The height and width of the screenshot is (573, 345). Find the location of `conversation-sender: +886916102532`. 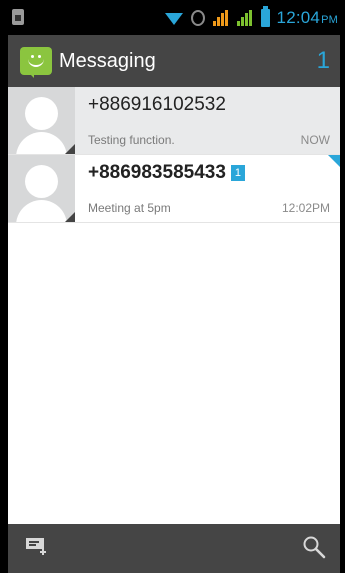

conversation-sender: +886916102532 is located at coordinates (157, 104).